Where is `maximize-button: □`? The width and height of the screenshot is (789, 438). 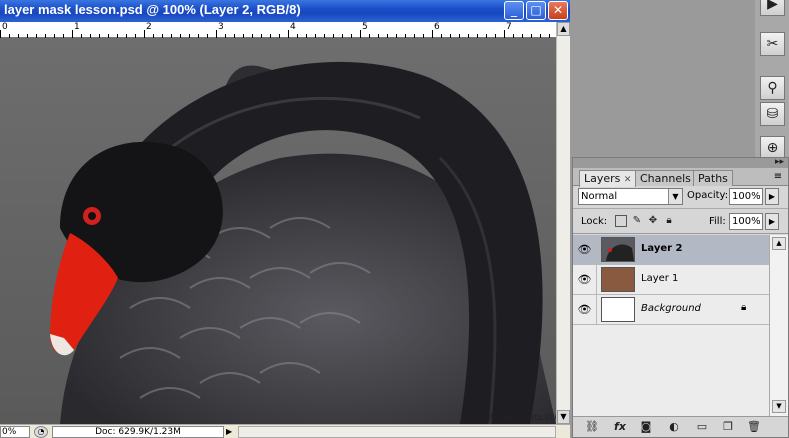
maximize-button: □ is located at coordinates (536, 10).